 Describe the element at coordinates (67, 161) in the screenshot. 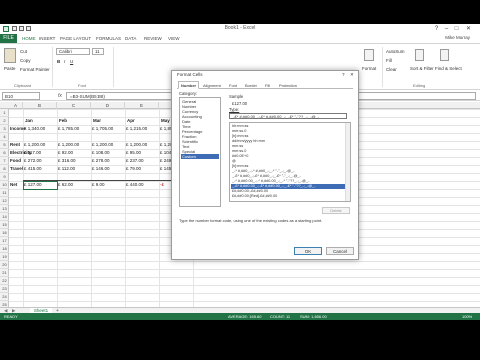

I see `food-cell: £ 316.00` at that location.